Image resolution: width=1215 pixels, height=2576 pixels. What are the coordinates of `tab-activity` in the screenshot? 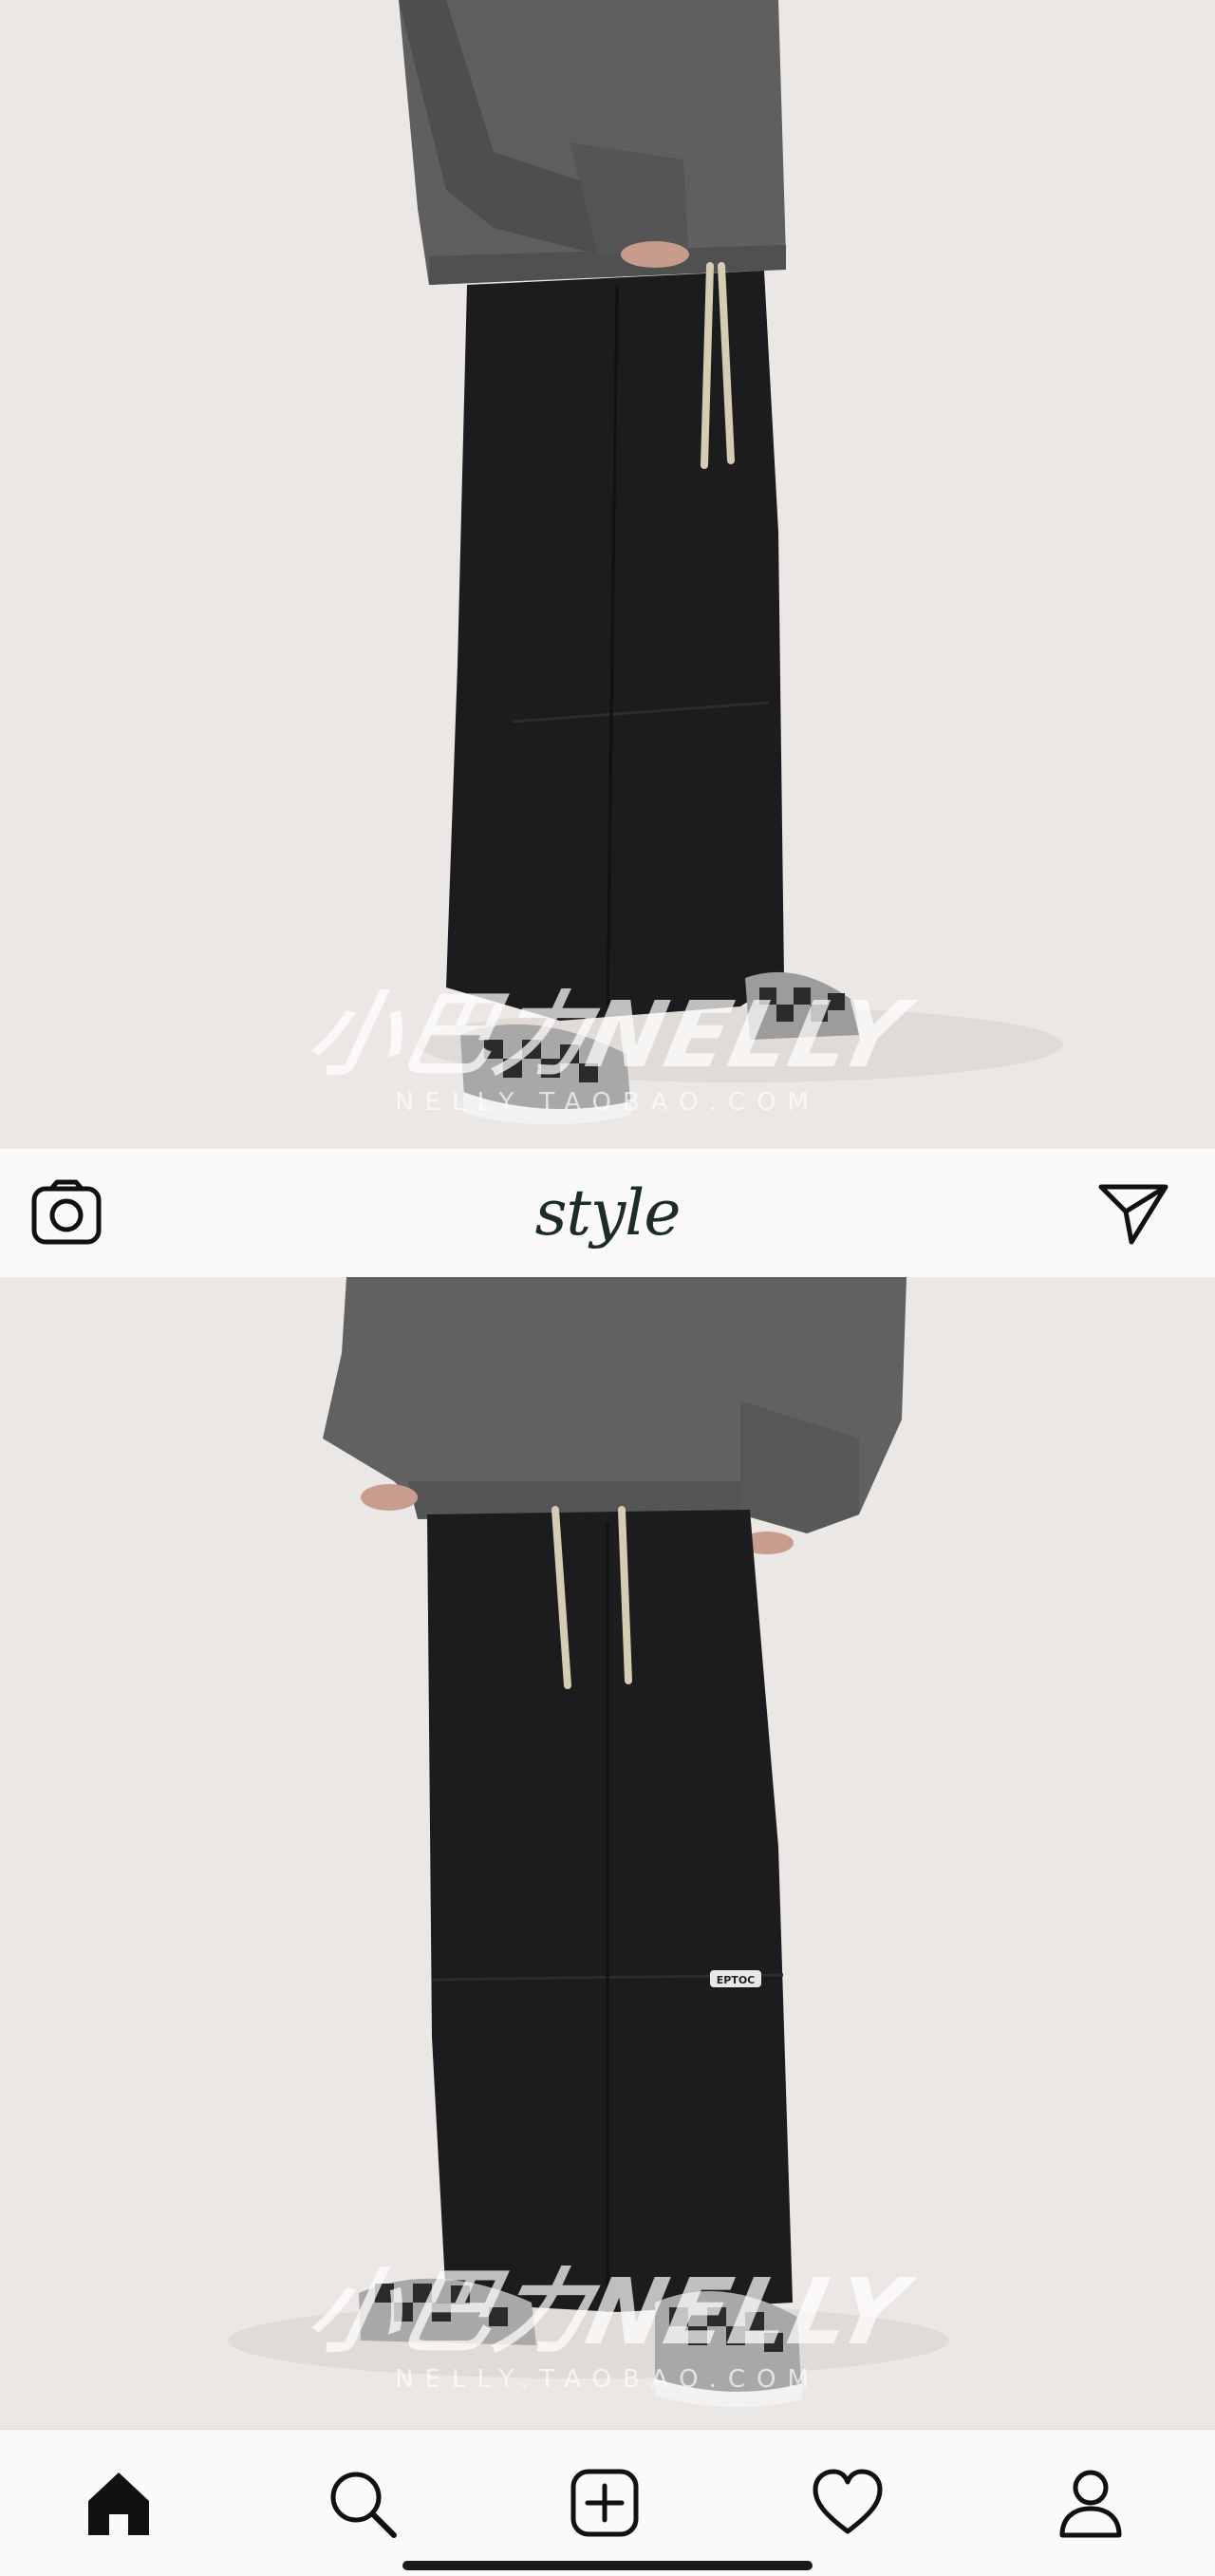 It's located at (848, 2503).